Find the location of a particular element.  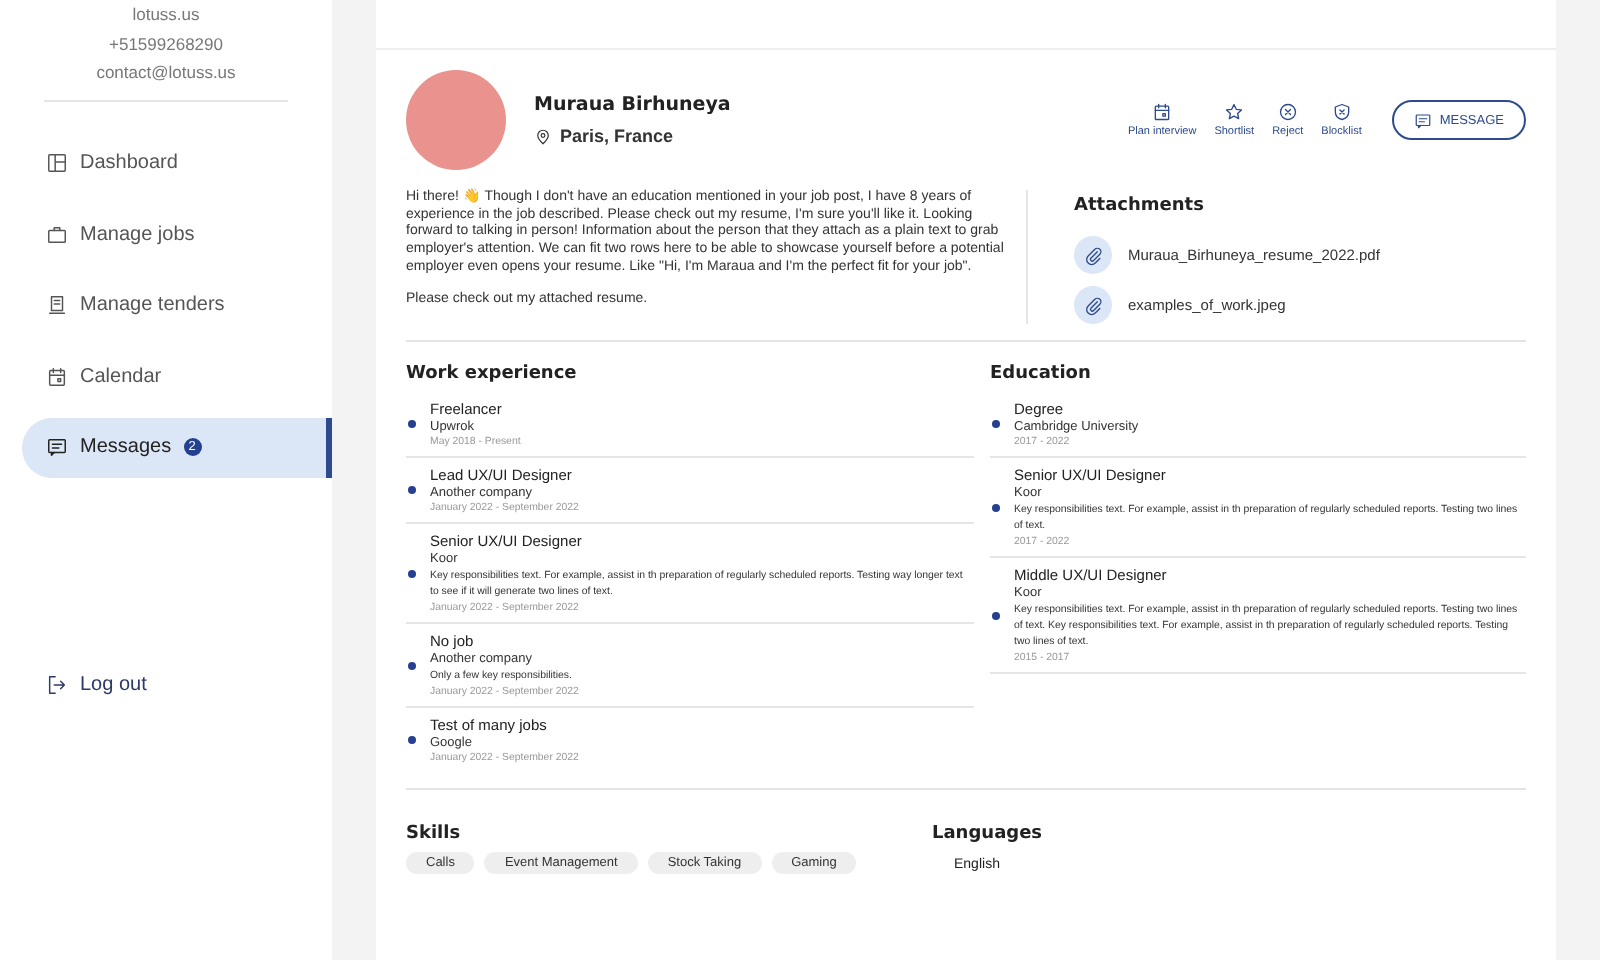

nav-item: Dashboard is located at coordinates (177, 163).